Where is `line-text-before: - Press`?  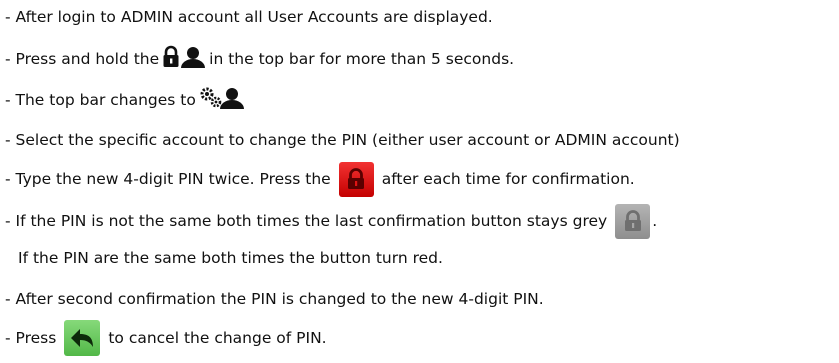
line-text-before: - Press is located at coordinates (31, 338).